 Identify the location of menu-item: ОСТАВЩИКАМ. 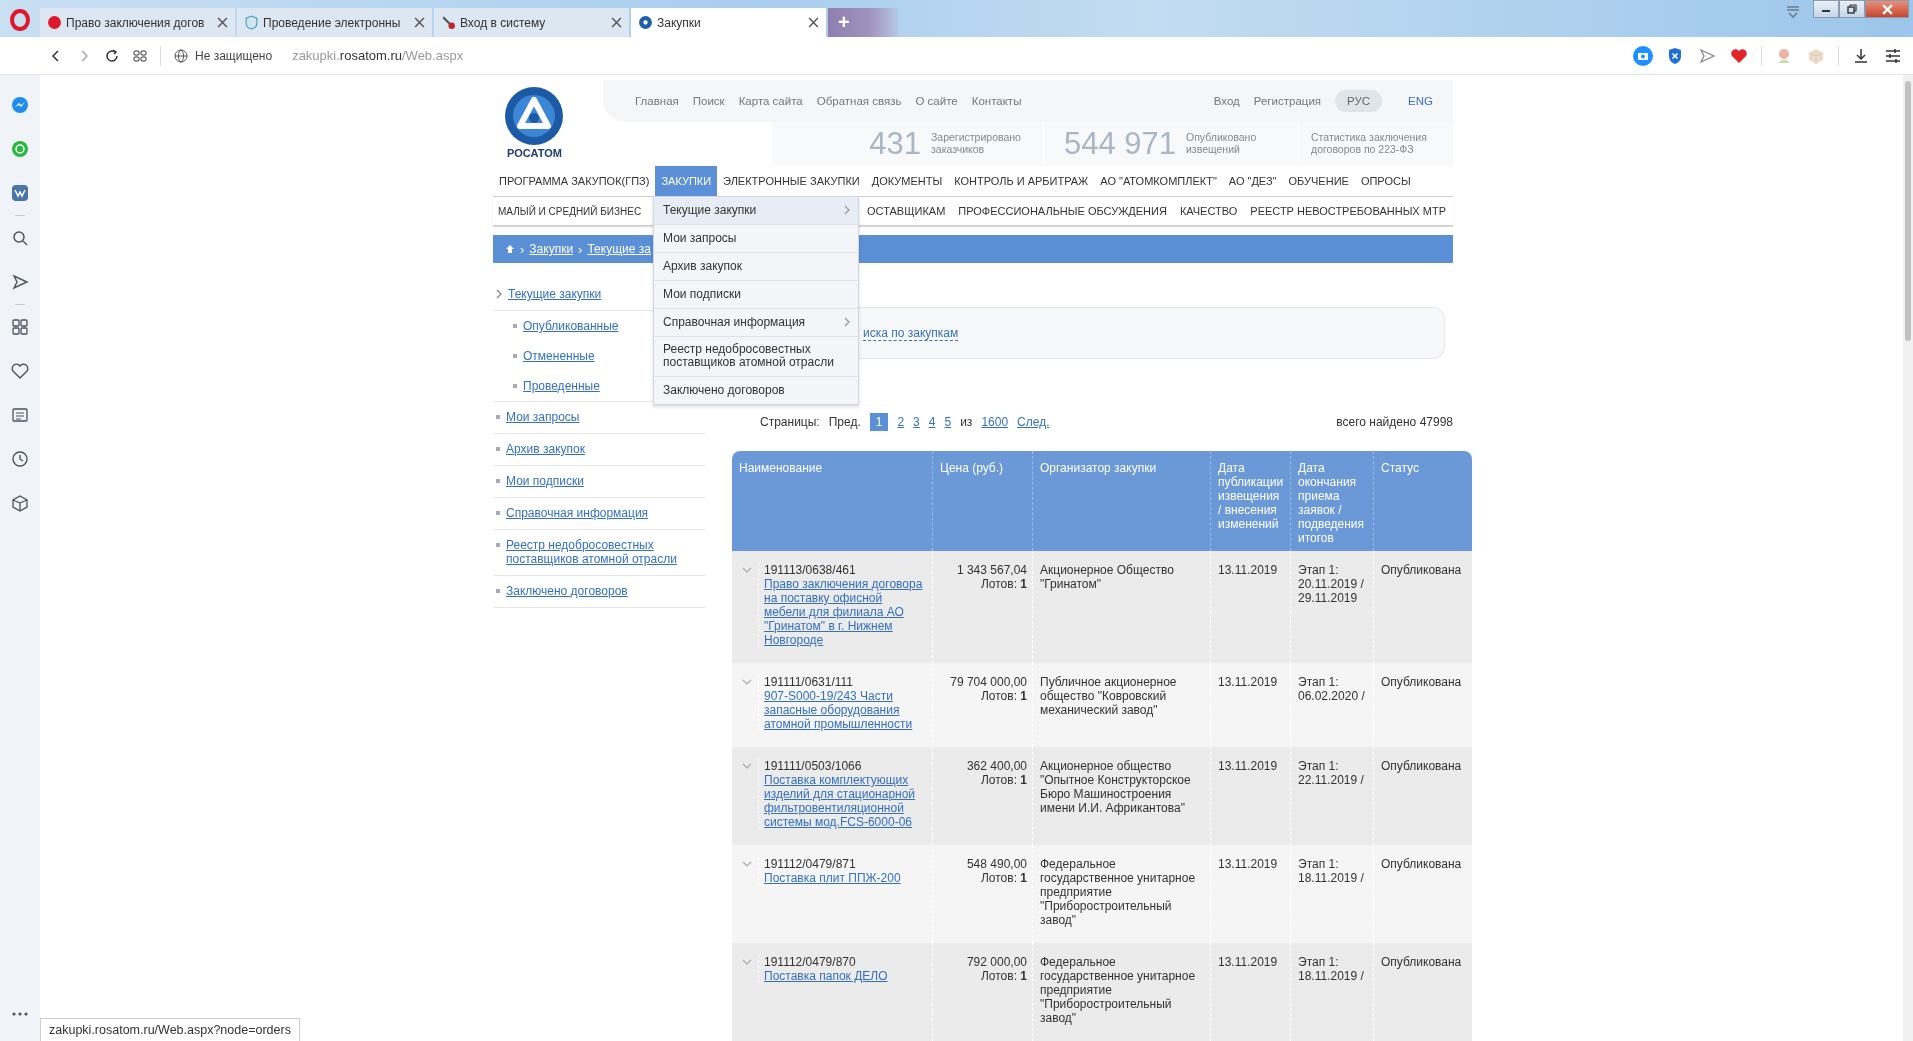
(906, 211).